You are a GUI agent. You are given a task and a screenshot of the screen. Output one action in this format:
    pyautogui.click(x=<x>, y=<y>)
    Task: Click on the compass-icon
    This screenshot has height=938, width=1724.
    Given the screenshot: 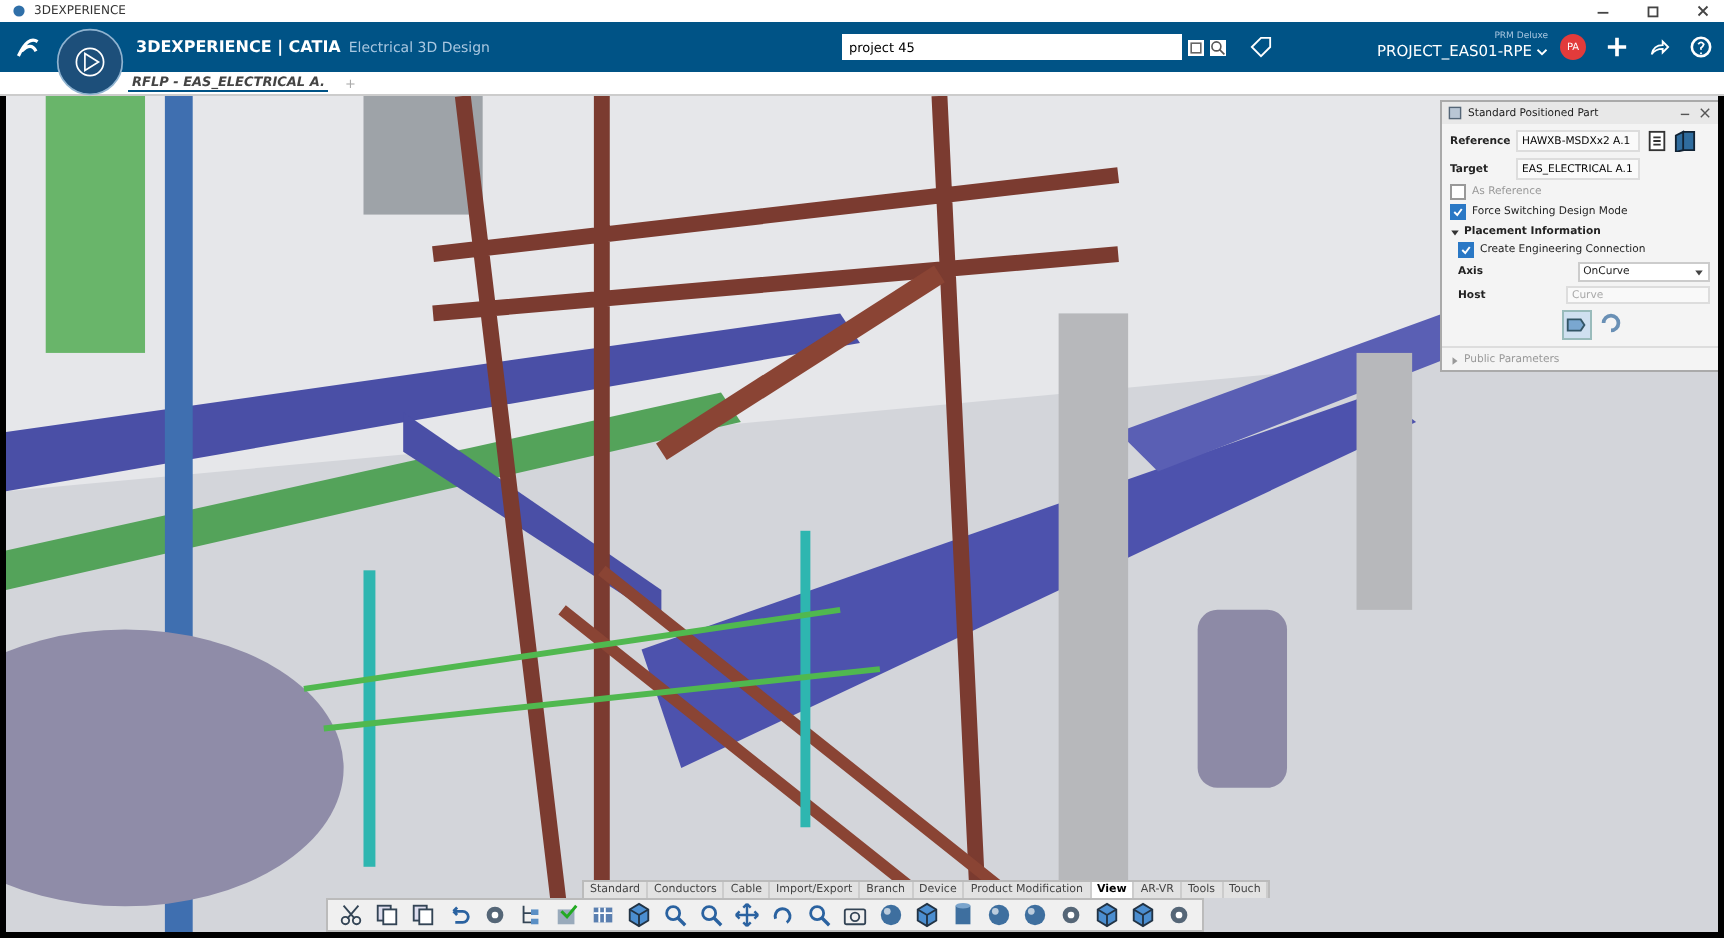 What is the action you would take?
    pyautogui.click(x=90, y=62)
    